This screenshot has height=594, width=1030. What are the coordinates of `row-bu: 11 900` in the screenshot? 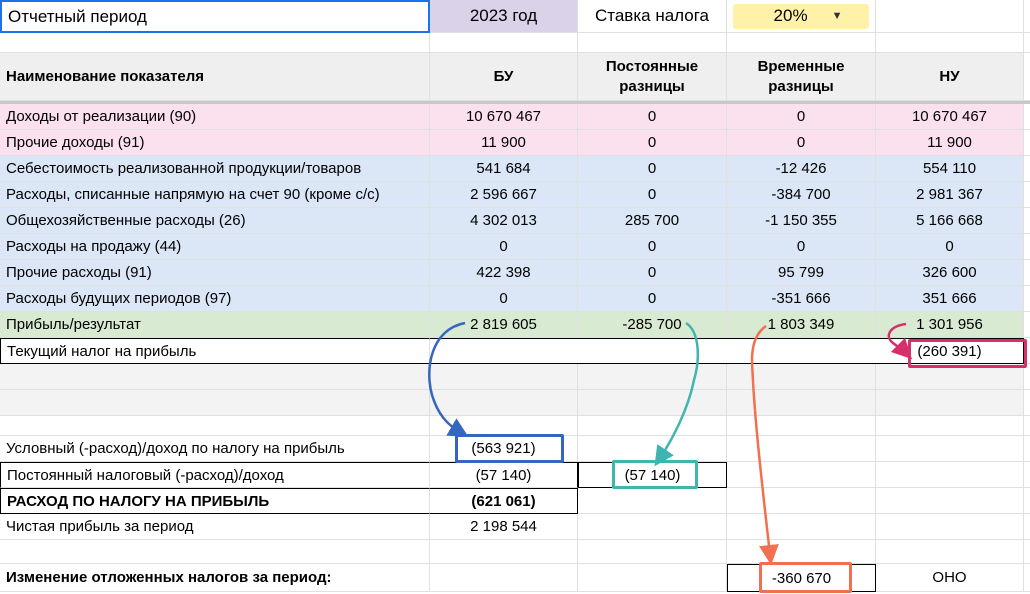 It's located at (504, 143).